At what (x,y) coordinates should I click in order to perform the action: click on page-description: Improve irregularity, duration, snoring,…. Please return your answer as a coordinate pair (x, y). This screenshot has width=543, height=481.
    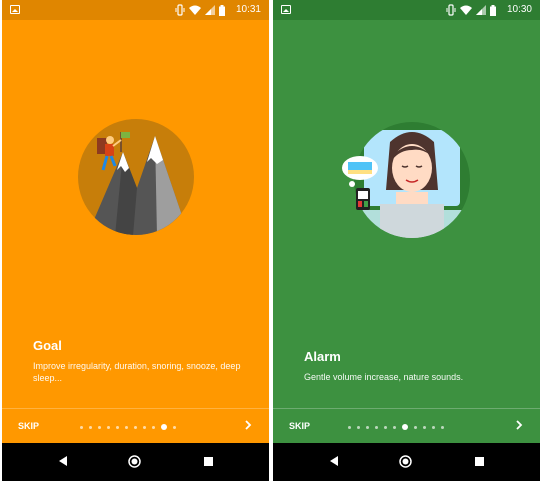
    Looking at the image, I should click on (137, 372).